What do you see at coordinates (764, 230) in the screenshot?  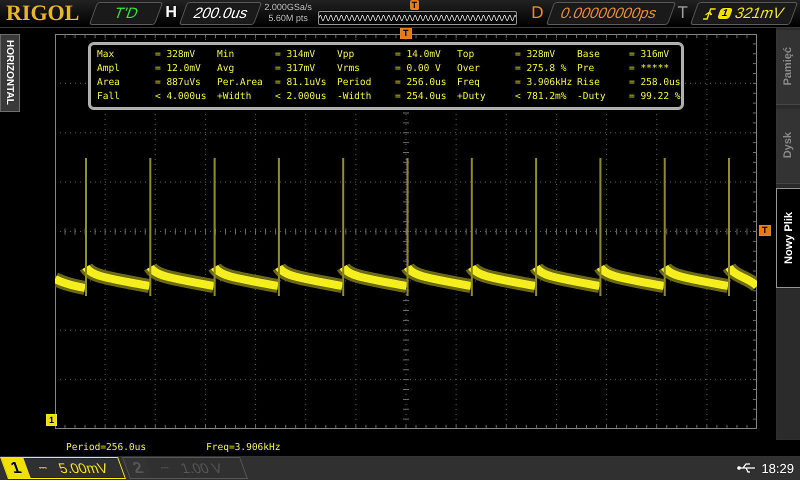 I see `trigger-level-marker: T` at bounding box center [764, 230].